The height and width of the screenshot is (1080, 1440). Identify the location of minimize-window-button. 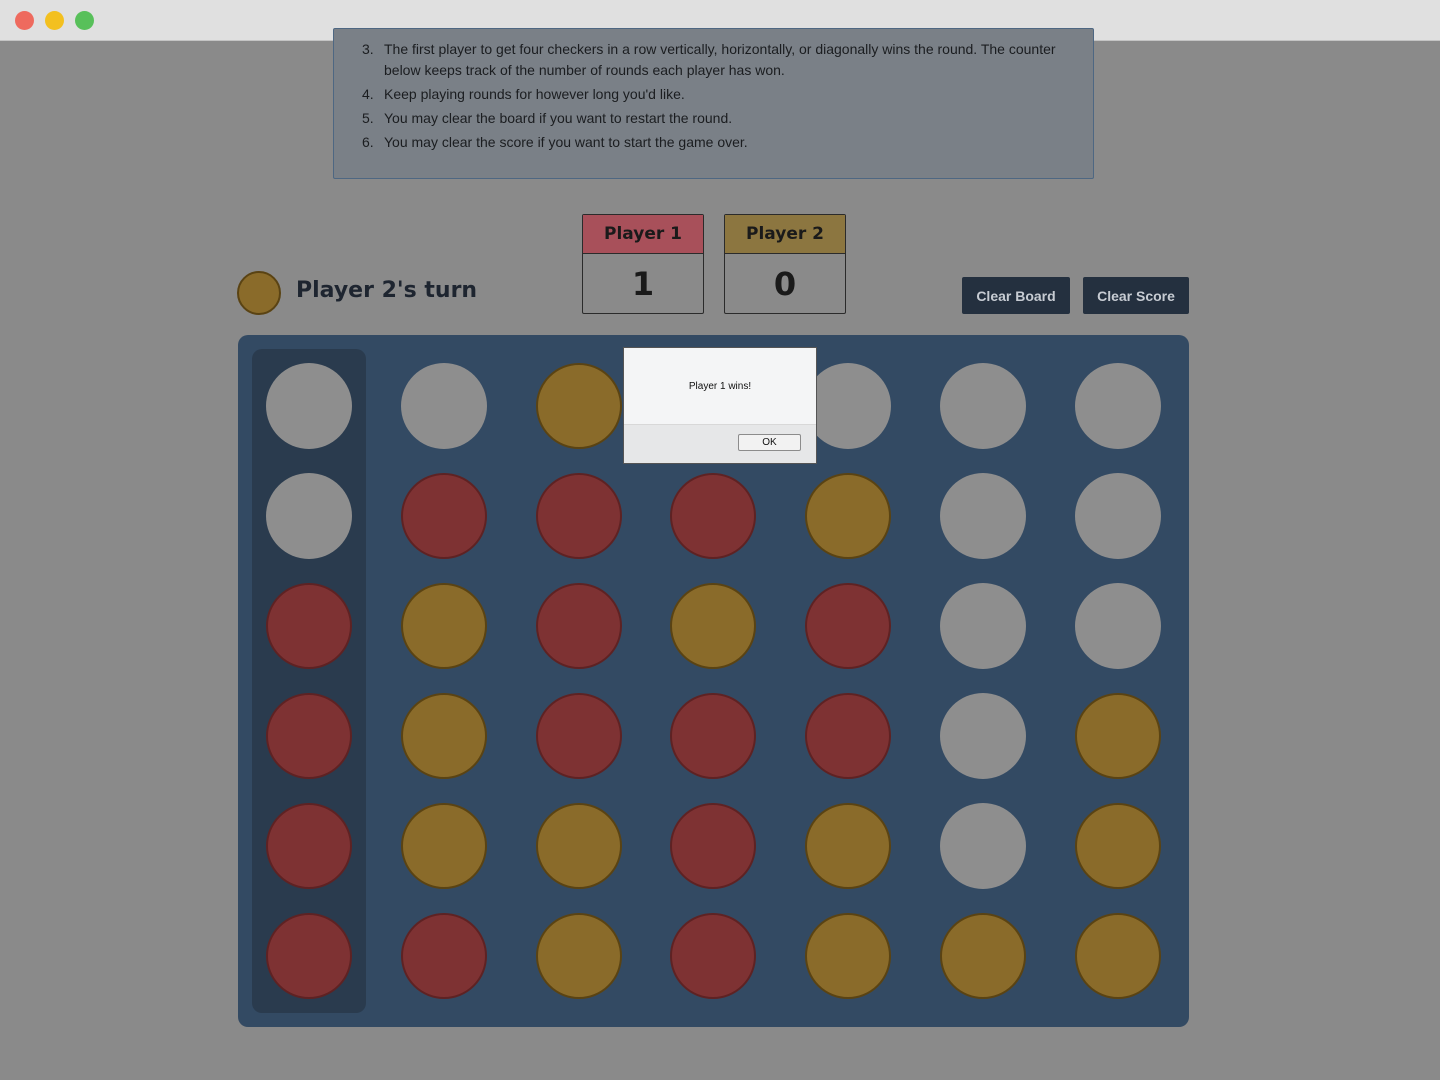
(54, 20).